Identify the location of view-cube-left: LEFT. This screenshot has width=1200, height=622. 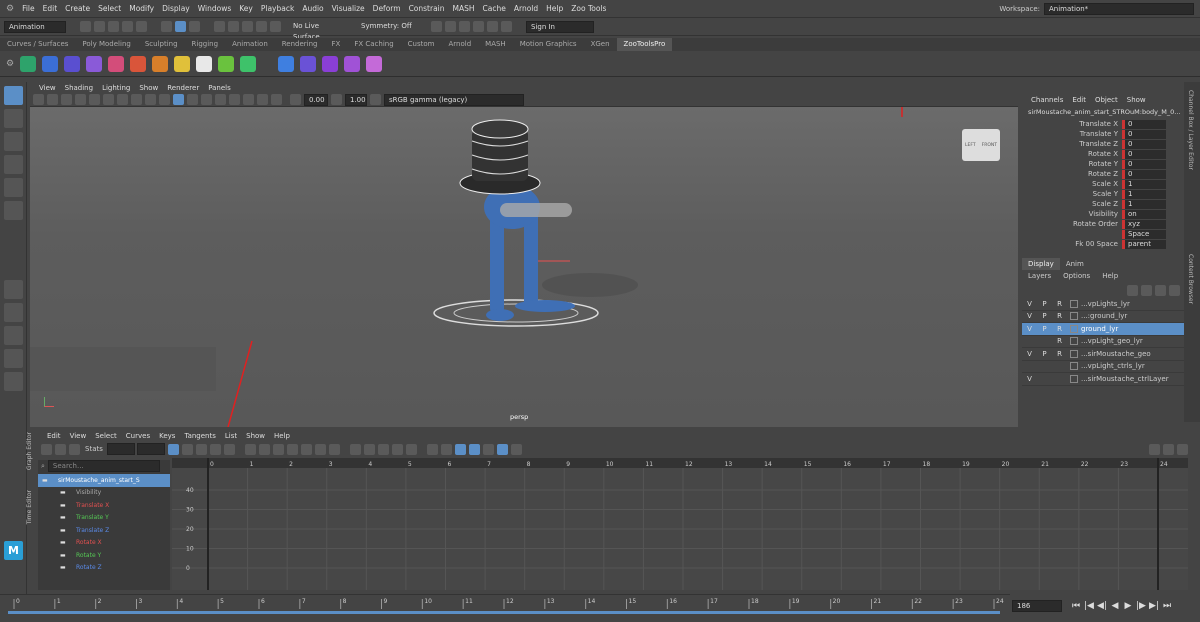
(970, 145).